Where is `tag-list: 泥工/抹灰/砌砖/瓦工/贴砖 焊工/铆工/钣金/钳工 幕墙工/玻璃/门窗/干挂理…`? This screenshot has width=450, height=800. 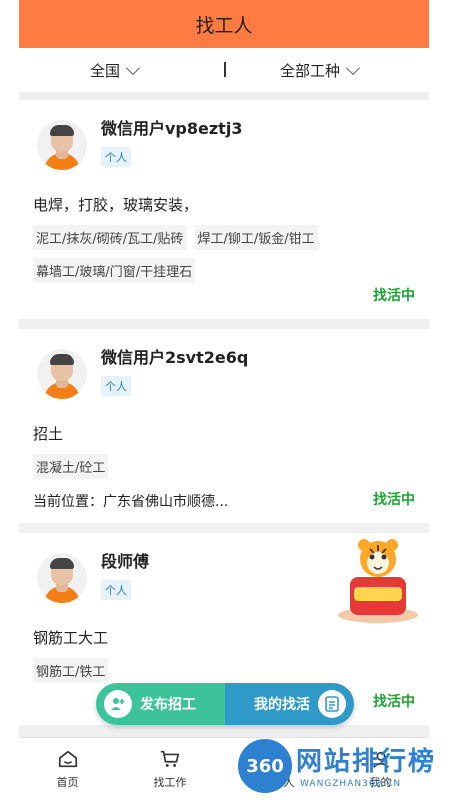
tag-list: 泥工/抹灰/砌砖/瓦工/贴砖 焊工/铆工/钣金/钳工 幕墙工/玻璃/门窗/干挂理… is located at coordinates (224, 254).